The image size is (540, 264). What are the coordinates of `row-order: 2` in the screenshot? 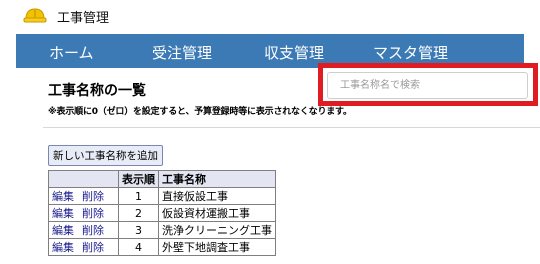 It's located at (138, 213).